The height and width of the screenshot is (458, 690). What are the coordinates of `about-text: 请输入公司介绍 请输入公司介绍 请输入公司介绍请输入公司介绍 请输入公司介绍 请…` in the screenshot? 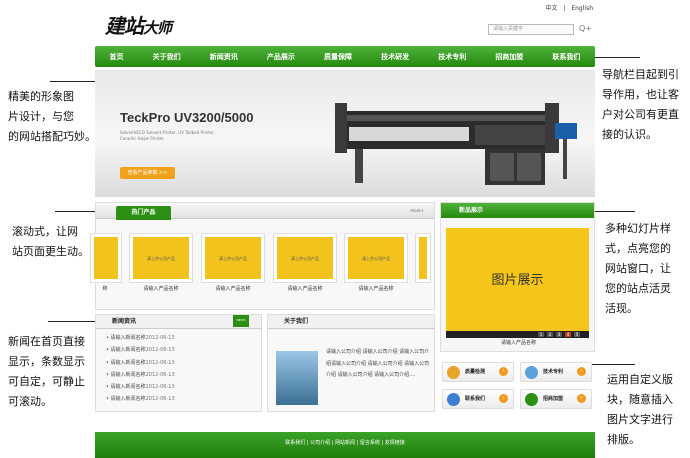 It's located at (378, 363).